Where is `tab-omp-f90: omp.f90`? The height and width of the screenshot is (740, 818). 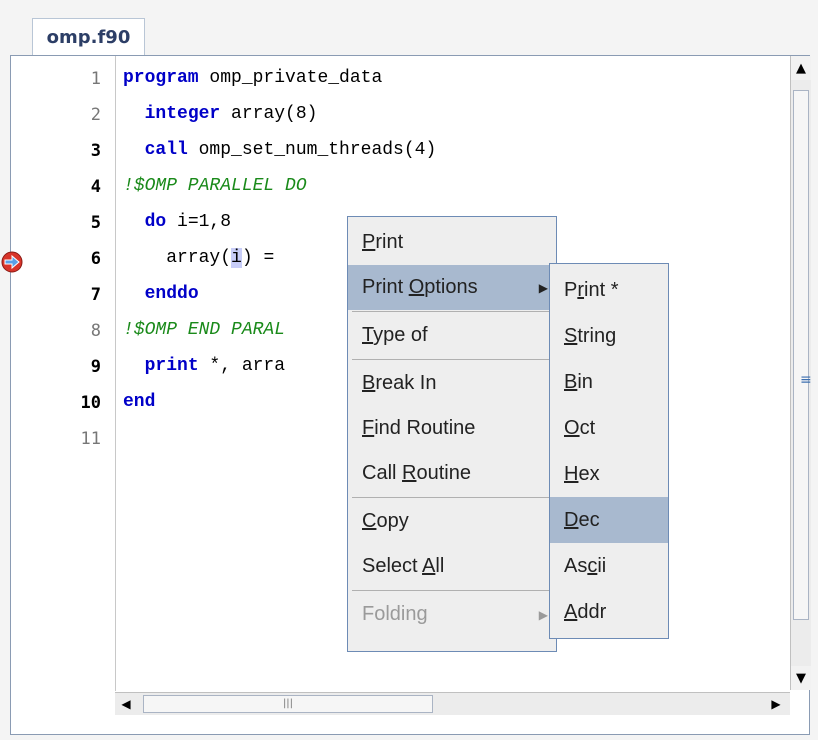 tab-omp-f90: omp.f90 is located at coordinates (88, 37).